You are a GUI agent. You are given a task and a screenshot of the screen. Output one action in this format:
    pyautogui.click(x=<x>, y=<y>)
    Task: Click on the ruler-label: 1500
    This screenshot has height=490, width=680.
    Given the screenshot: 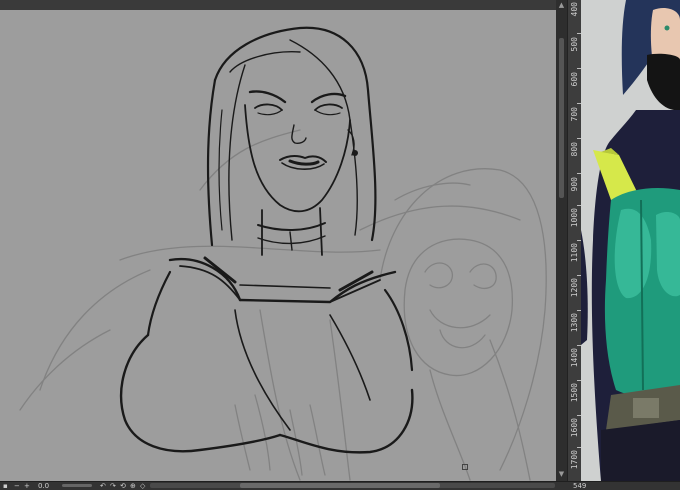 What is the action you would take?
    pyautogui.click(x=574, y=393)
    